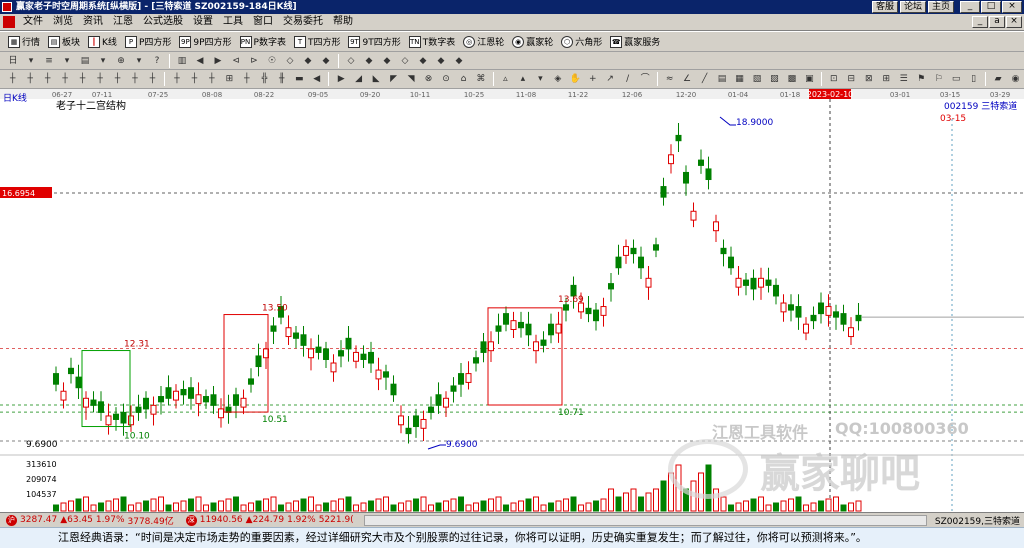 This screenshot has height=548, width=1024. Describe the element at coordinates (263, 22) in the screenshot. I see `menu-window: 窗口` at that location.